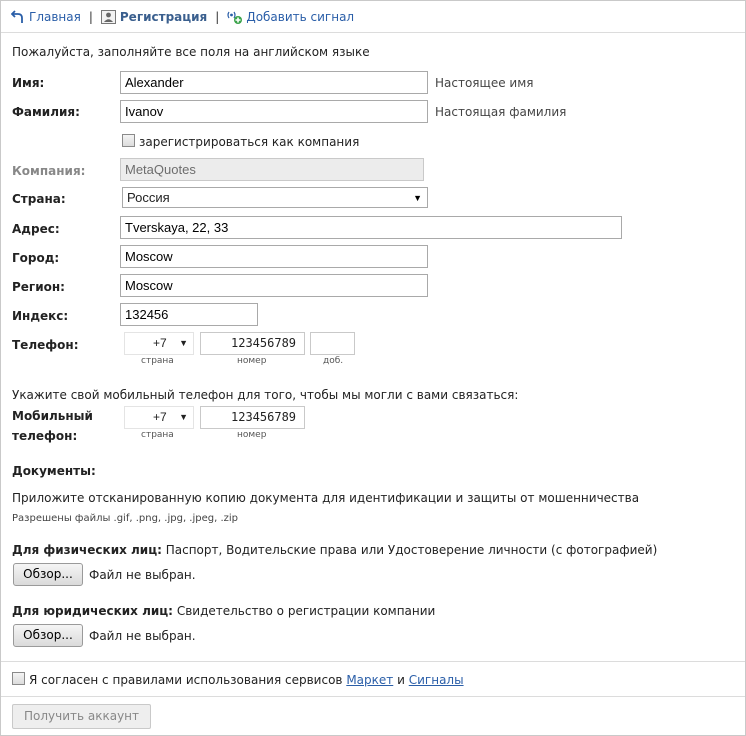  What do you see at coordinates (18, 678) in the screenshot?
I see `terms-agree-checkbox` at bounding box center [18, 678].